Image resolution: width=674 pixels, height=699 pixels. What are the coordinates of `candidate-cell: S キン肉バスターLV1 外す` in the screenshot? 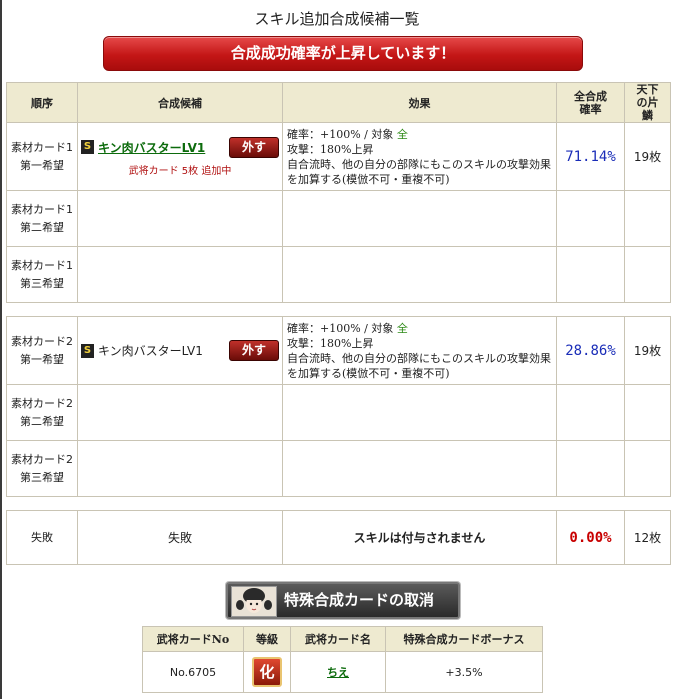 It's located at (180, 350).